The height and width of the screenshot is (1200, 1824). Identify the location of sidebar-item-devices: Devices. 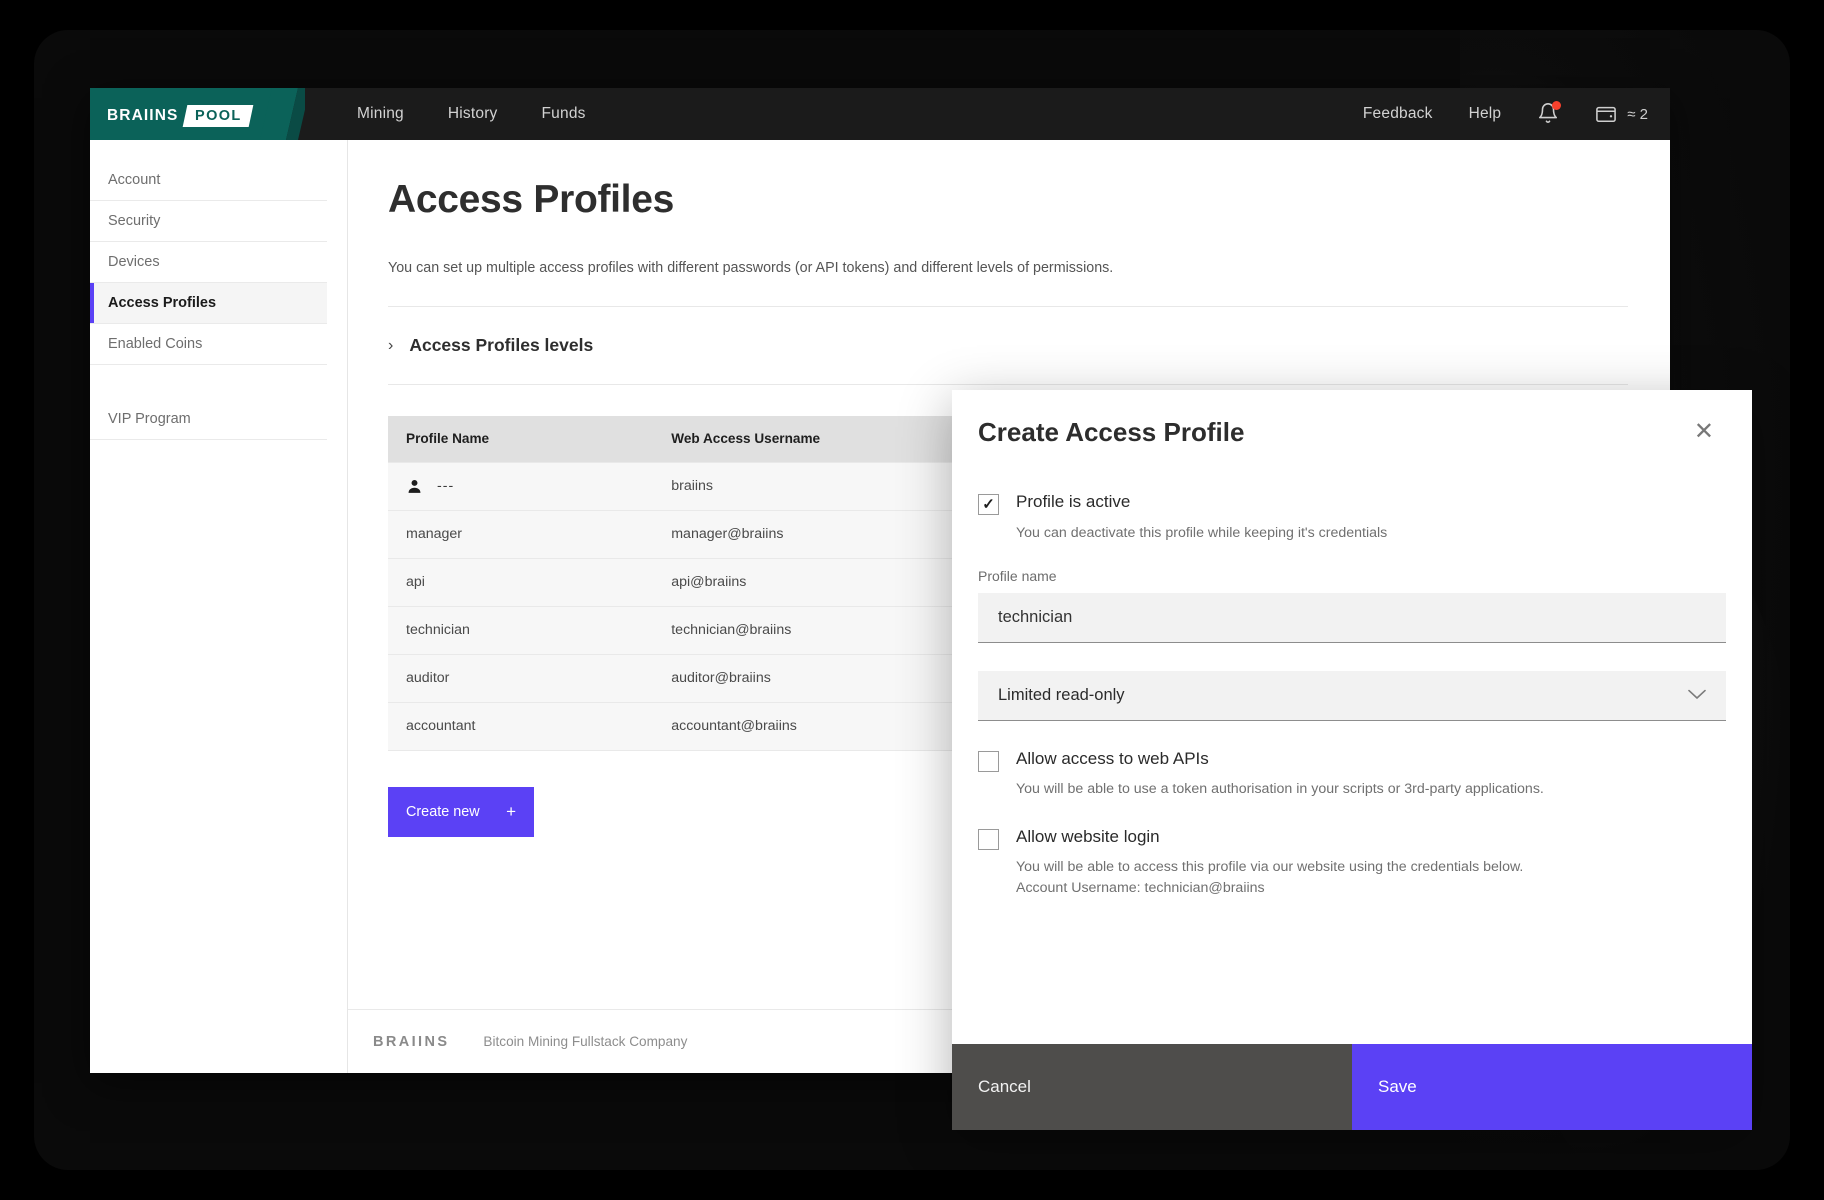
(208, 262).